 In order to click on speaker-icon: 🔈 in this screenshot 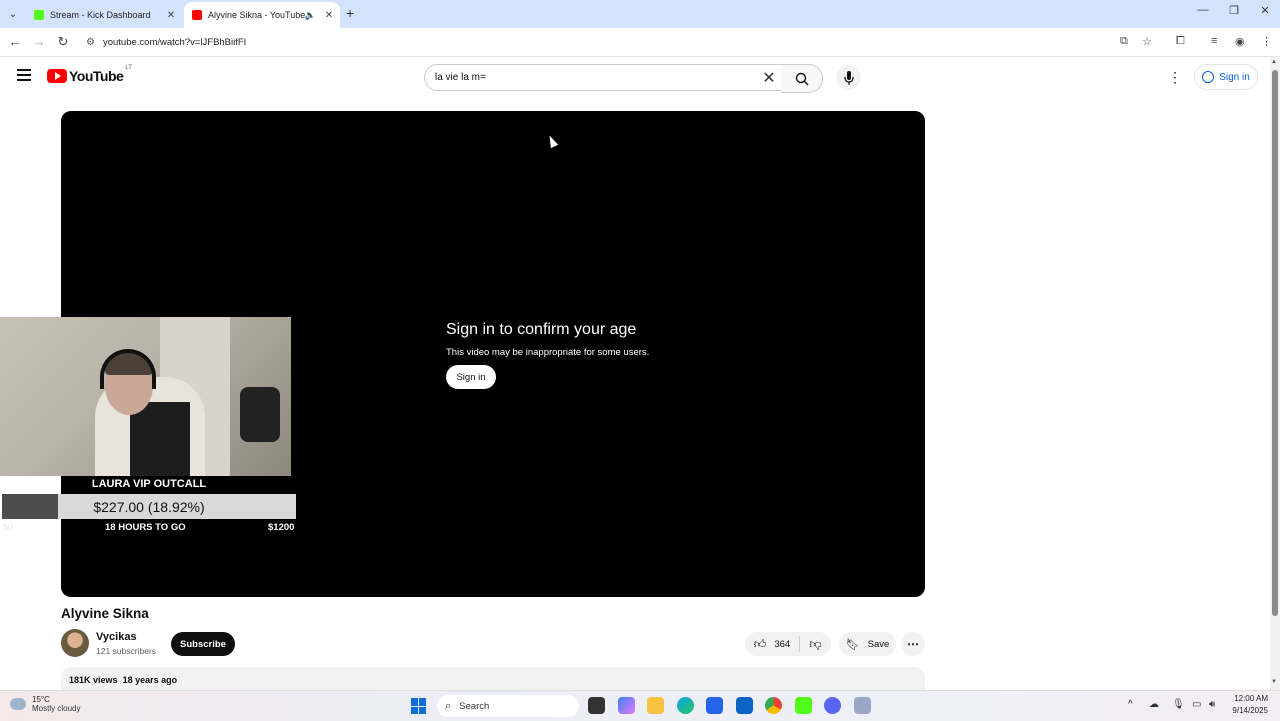, I will do `click(310, 15)`.